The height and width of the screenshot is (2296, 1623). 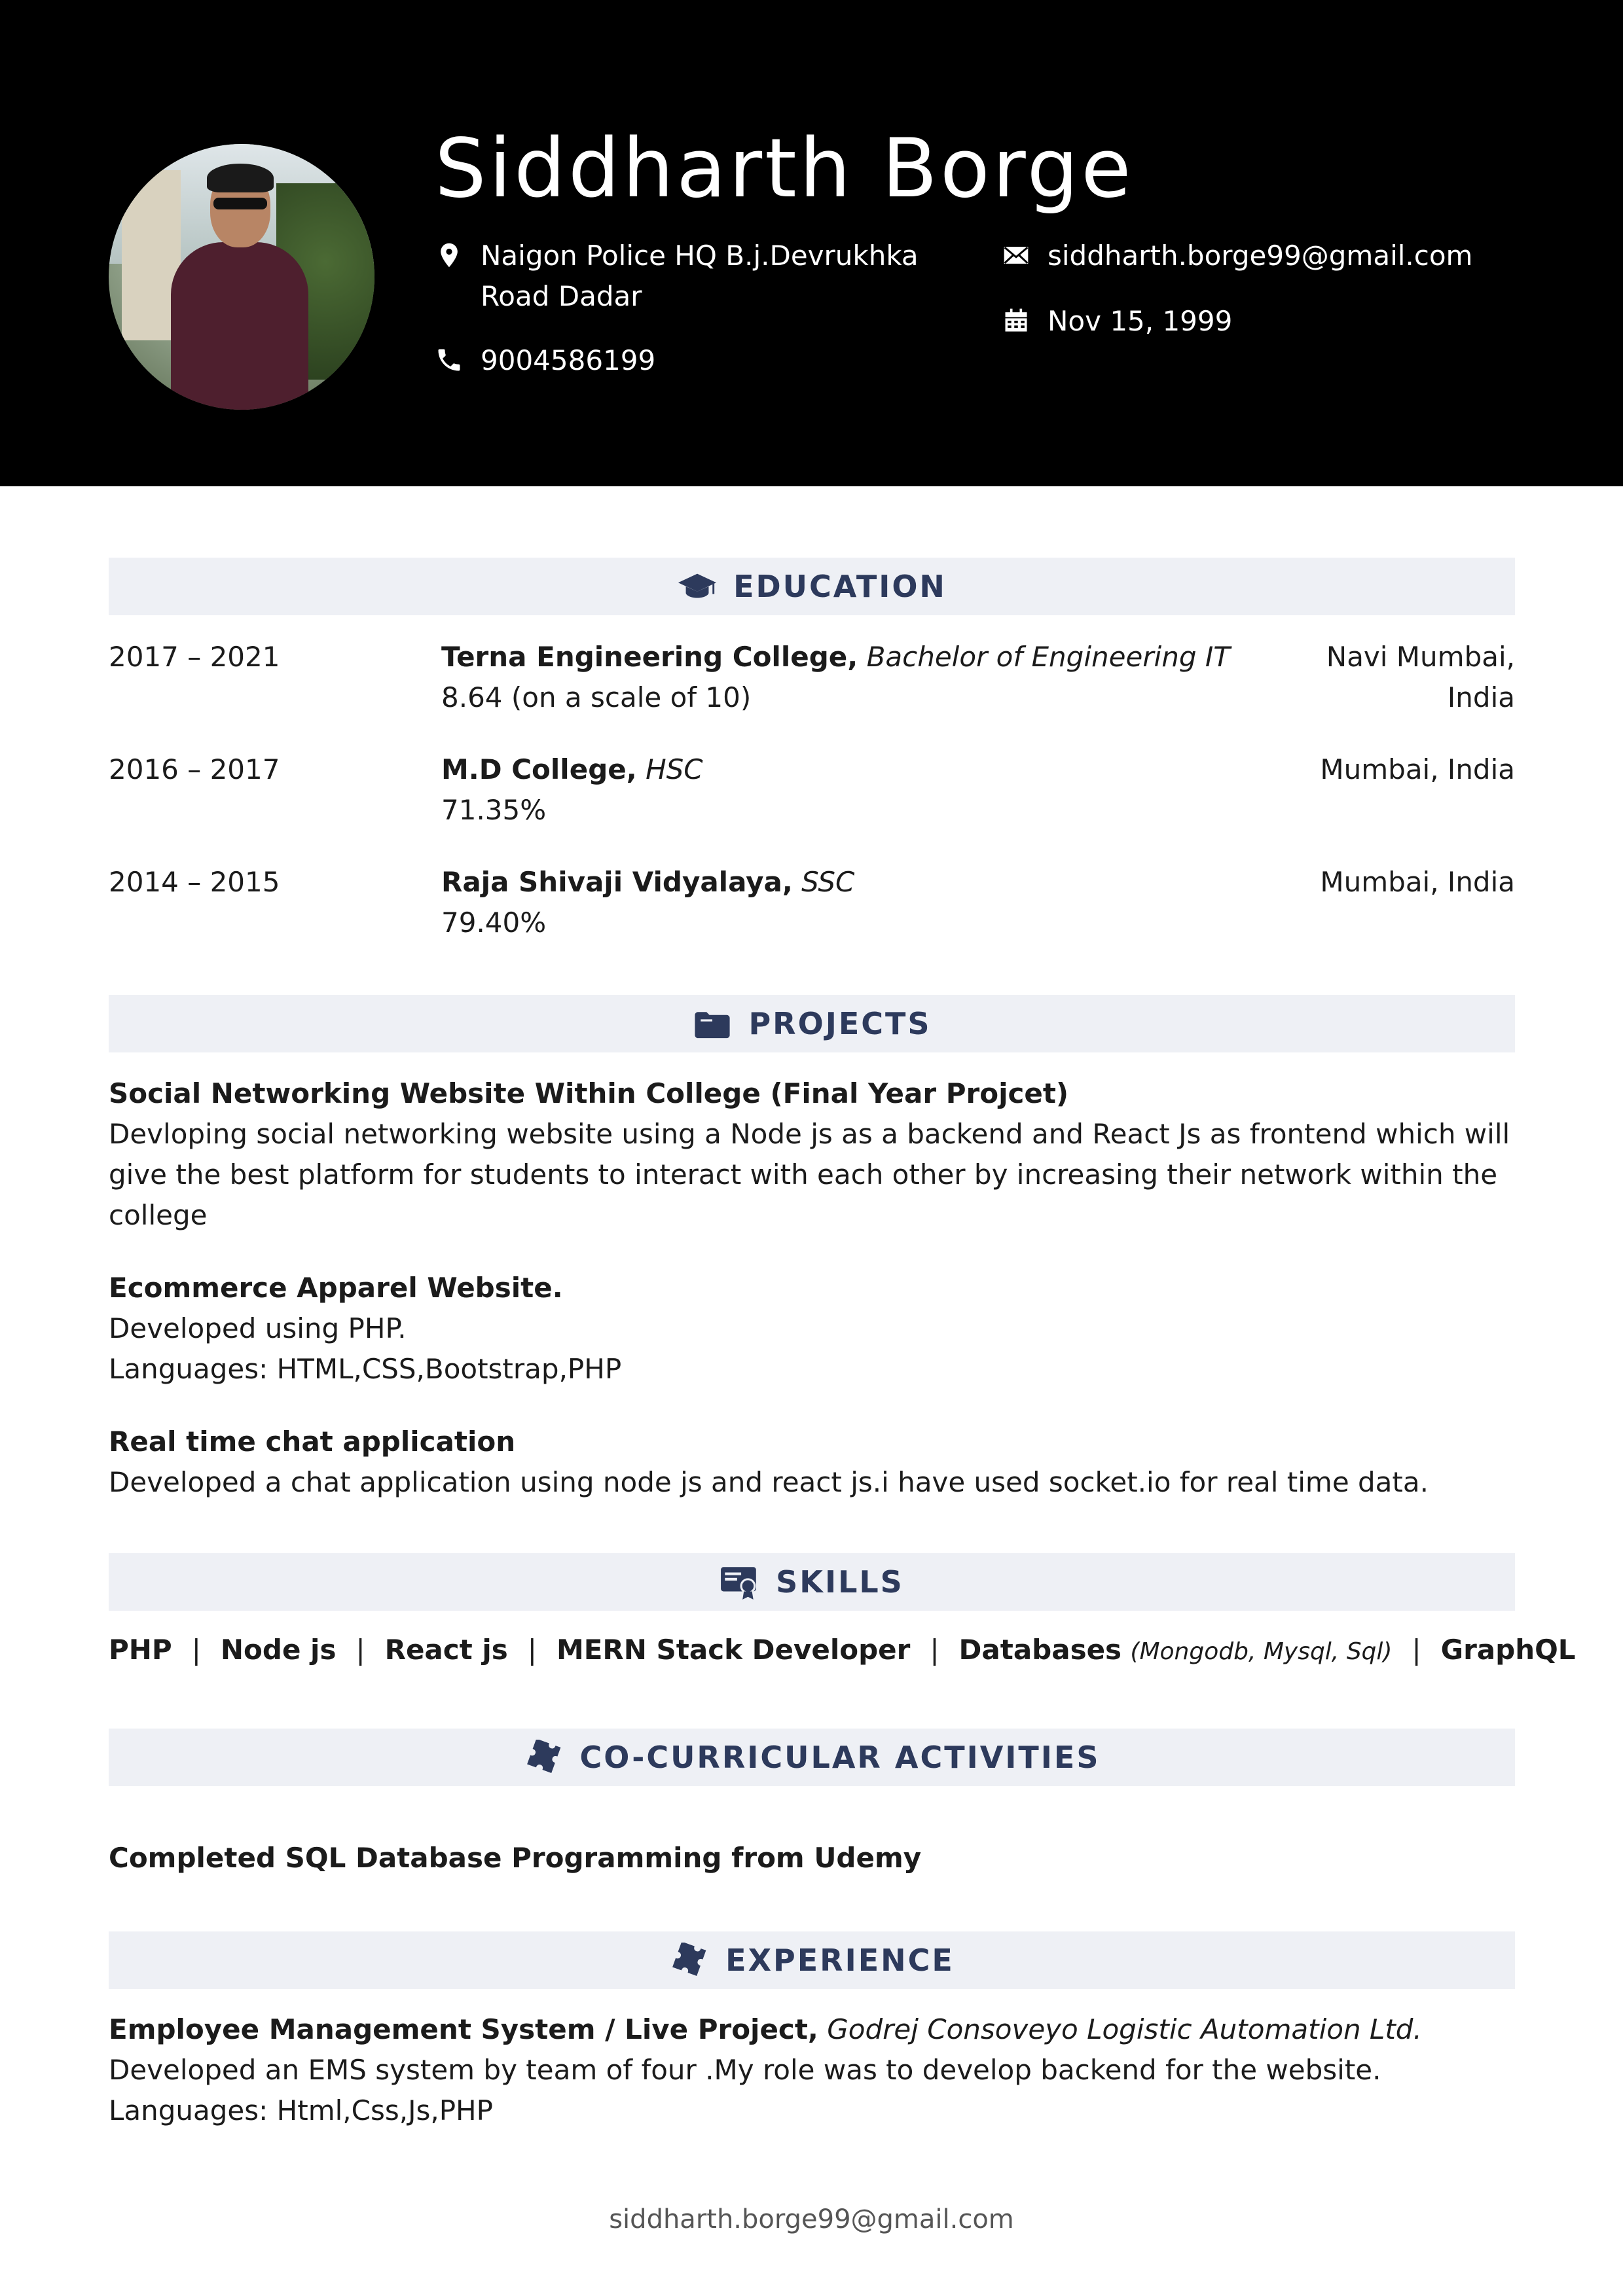 What do you see at coordinates (494, 810) in the screenshot?
I see `education-score: 71.35%` at bounding box center [494, 810].